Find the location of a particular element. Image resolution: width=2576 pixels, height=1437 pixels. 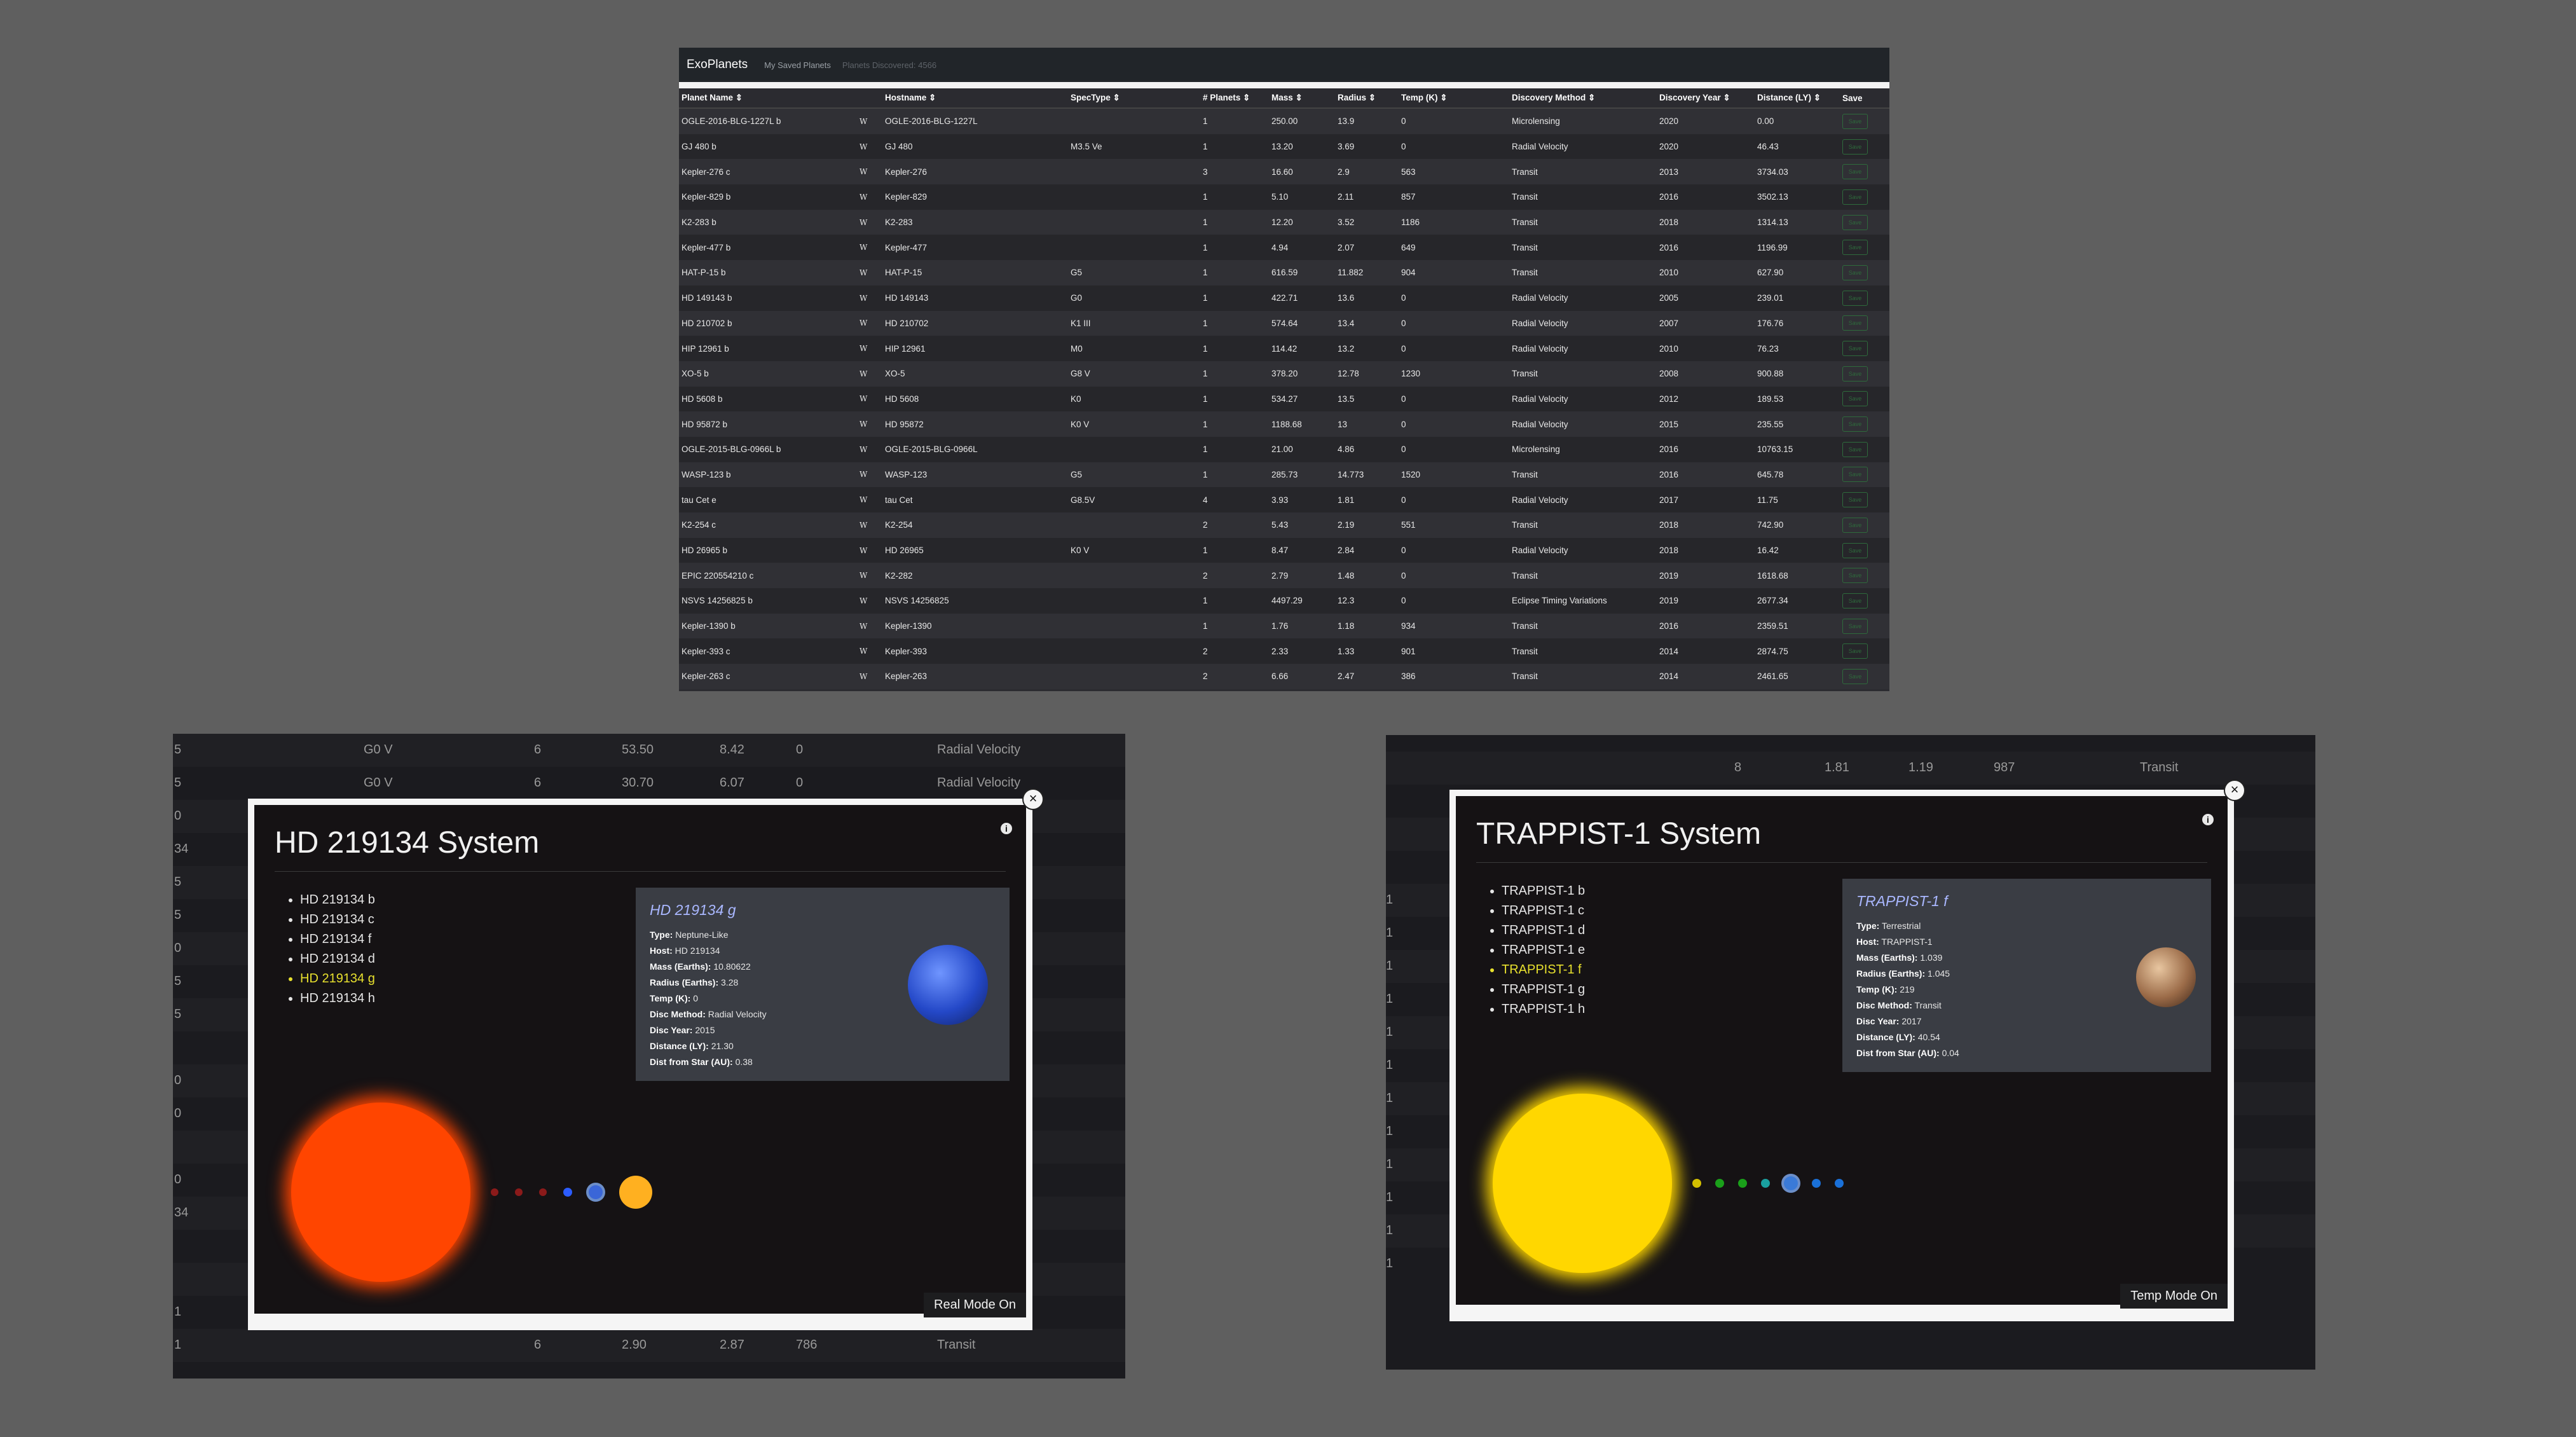

planet-name-cell: Kepler-393 c is located at coordinates (768, 651).